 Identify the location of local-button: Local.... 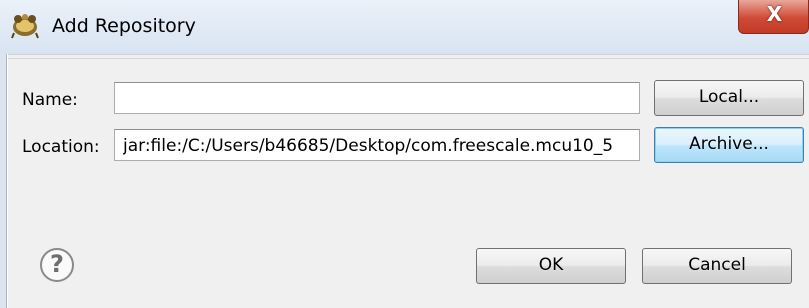
(729, 98).